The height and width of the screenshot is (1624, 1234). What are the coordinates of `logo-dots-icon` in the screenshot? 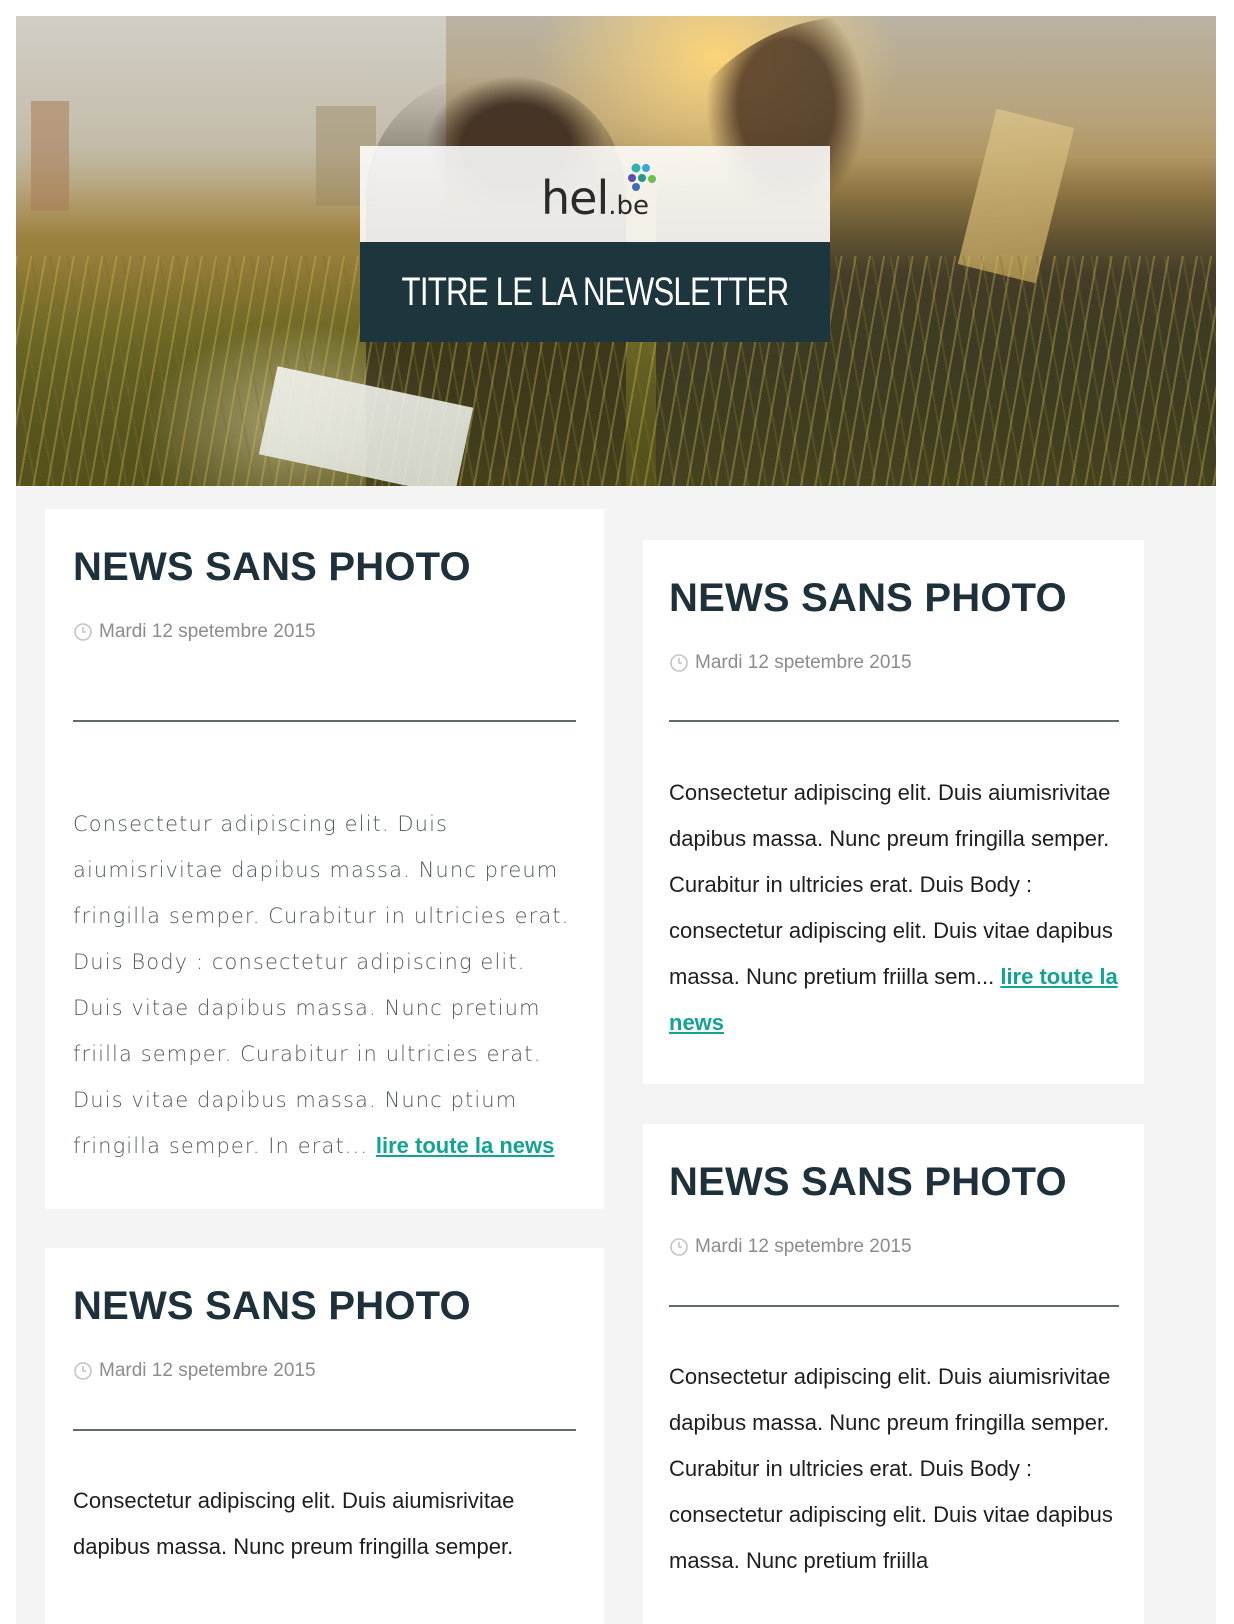 It's located at (642, 177).